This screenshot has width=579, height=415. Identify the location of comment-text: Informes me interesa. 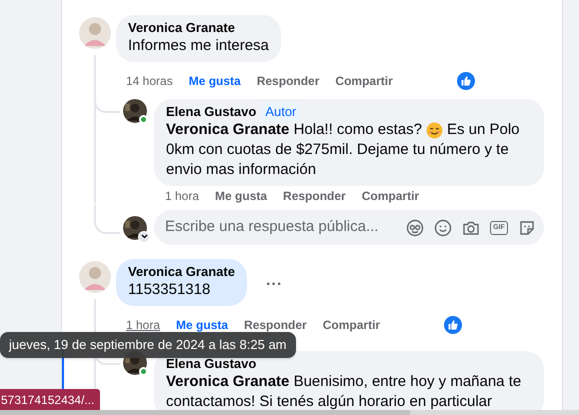
(198, 46).